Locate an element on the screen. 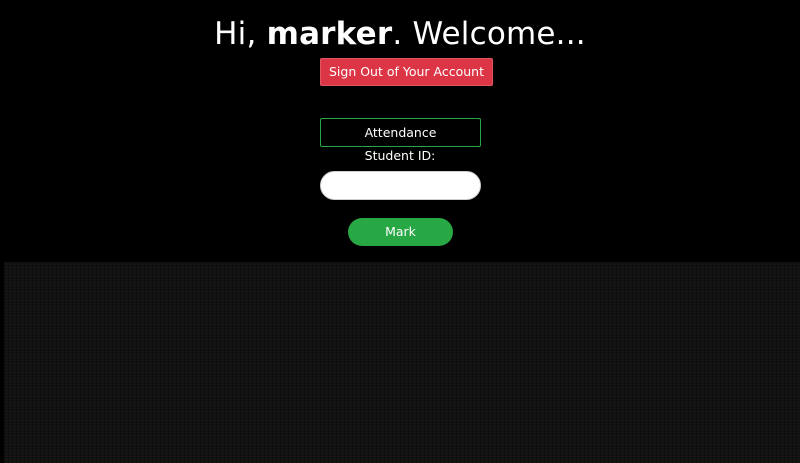 The width and height of the screenshot is (800, 463). mark-button: Mark is located at coordinates (400, 232).